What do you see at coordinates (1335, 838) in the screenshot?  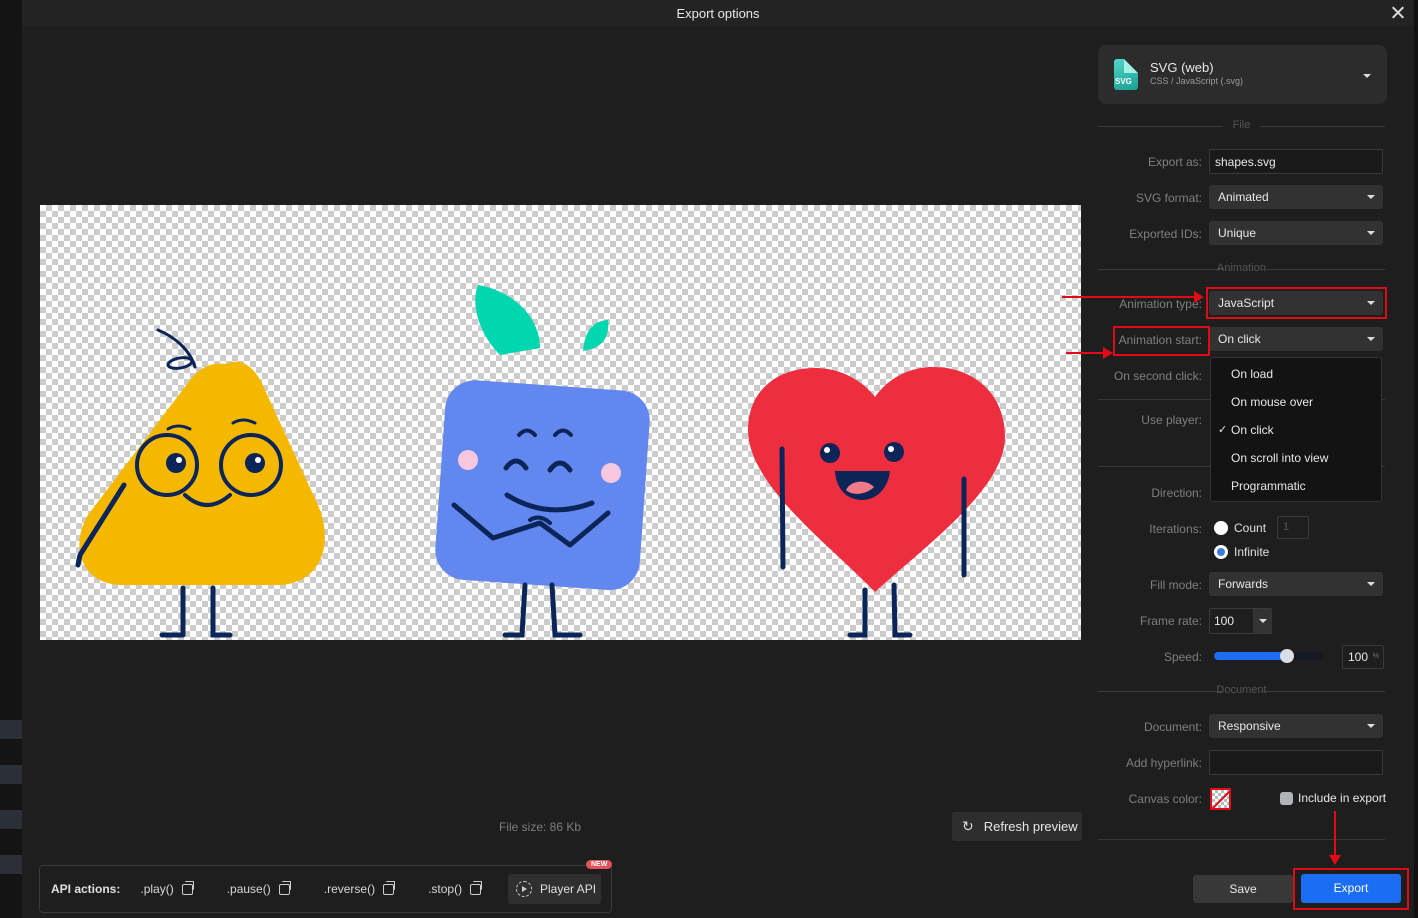 I see `annotation-arrow-down` at bounding box center [1335, 838].